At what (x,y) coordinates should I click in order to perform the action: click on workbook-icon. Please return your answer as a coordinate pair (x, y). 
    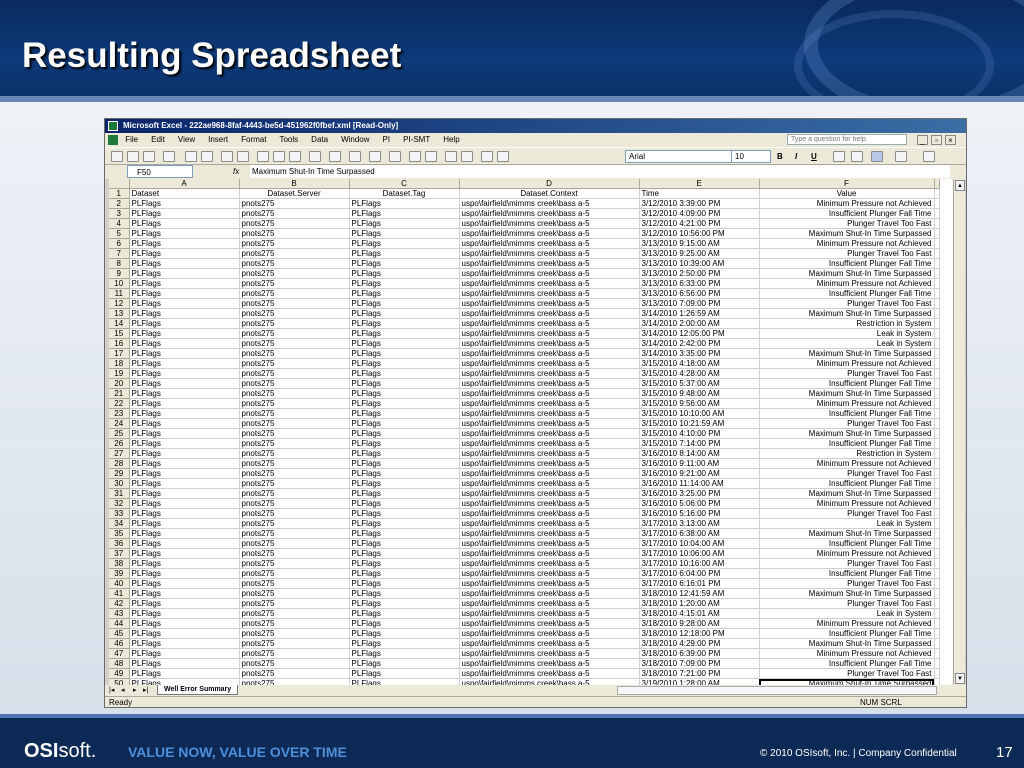
    Looking at the image, I should click on (113, 140).